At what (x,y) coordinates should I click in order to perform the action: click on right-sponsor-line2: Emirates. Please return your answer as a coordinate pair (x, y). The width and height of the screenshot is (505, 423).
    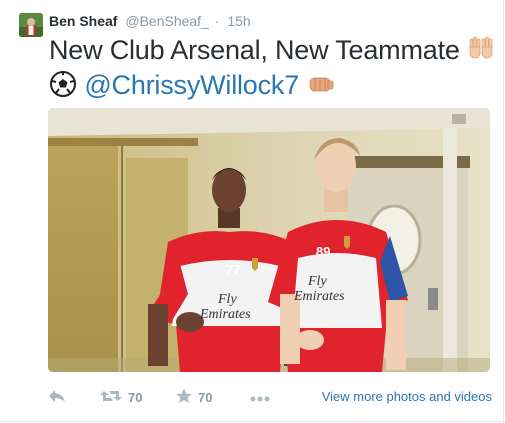
    Looking at the image, I should click on (319, 296).